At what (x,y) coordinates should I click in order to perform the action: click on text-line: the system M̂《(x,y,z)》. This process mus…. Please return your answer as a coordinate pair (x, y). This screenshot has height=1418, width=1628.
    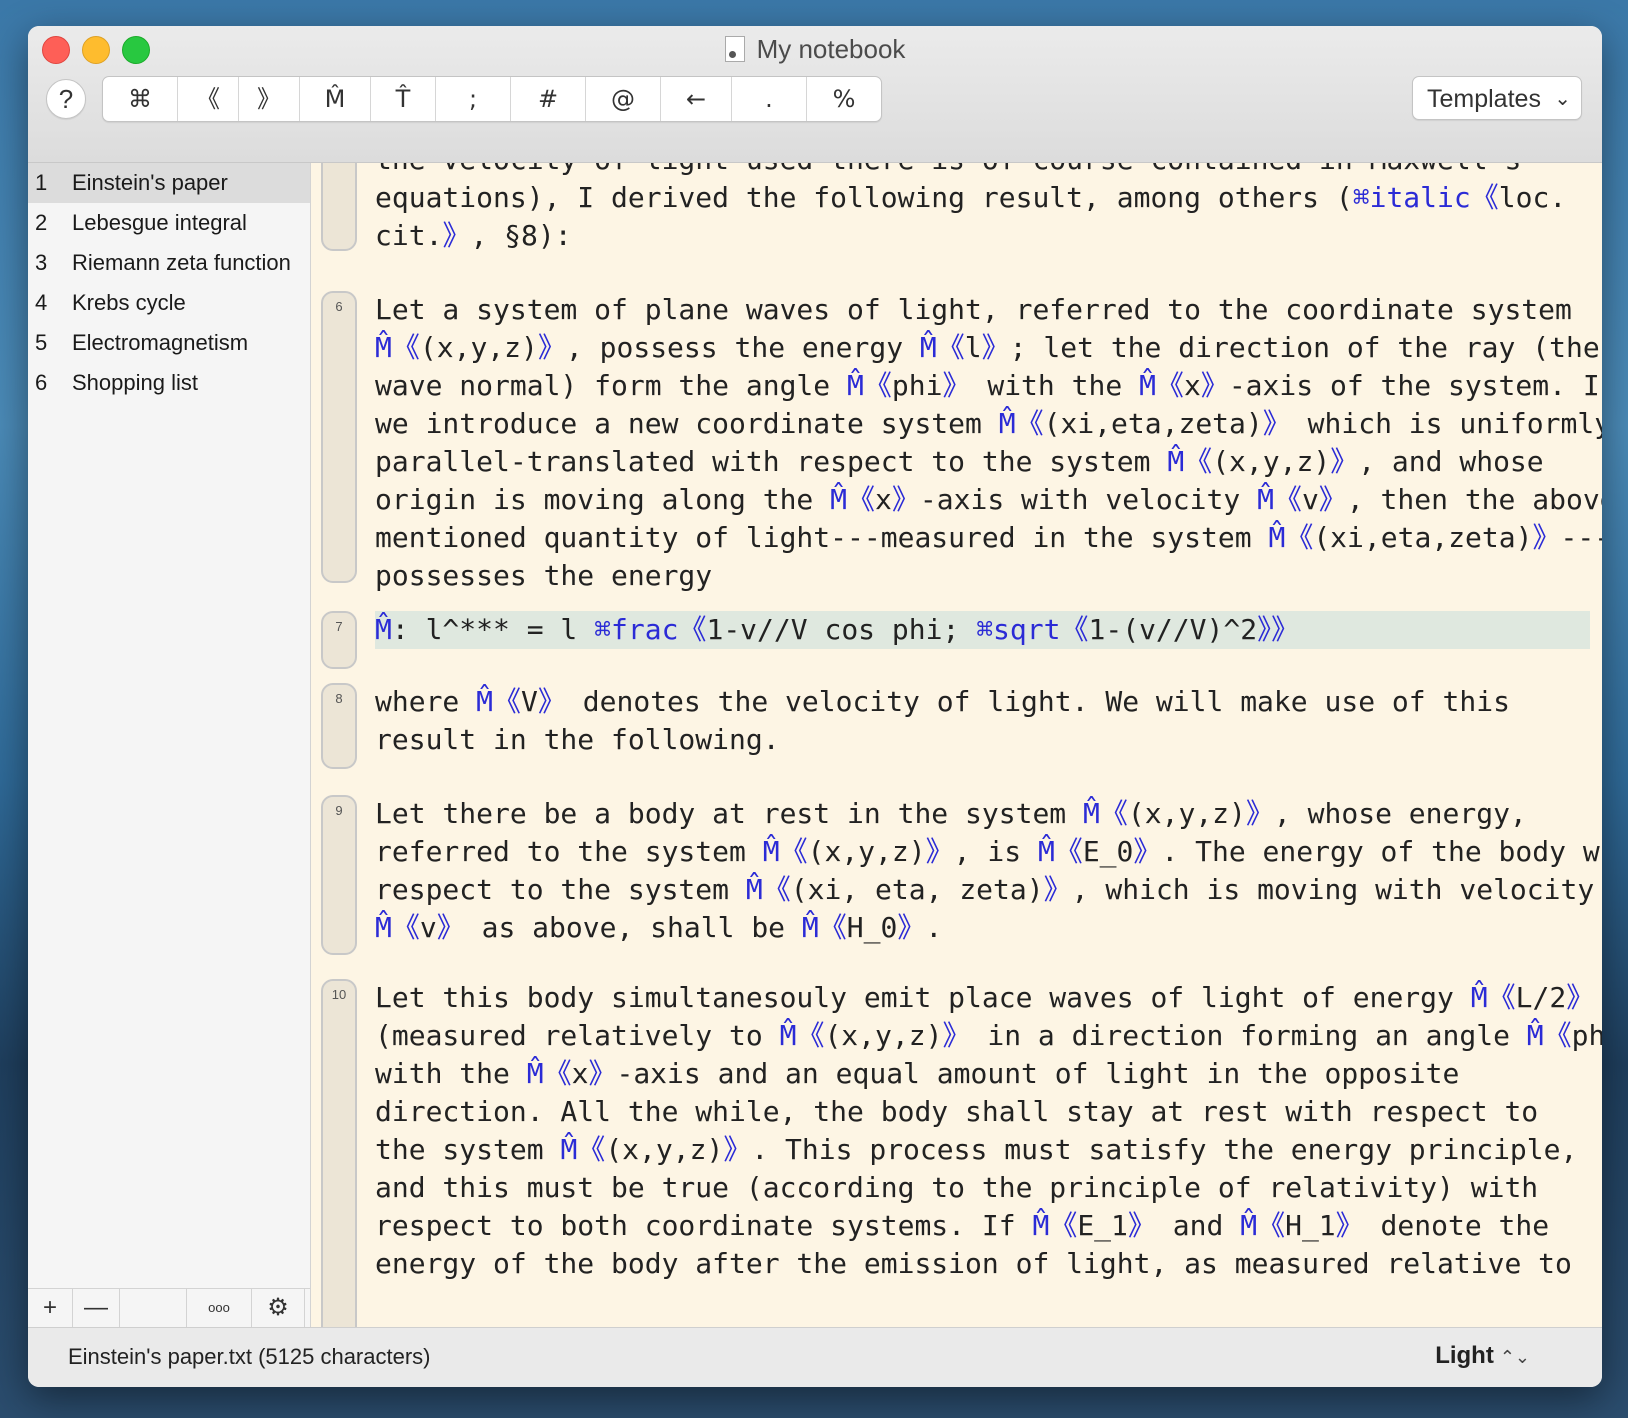
    Looking at the image, I should click on (976, 1149).